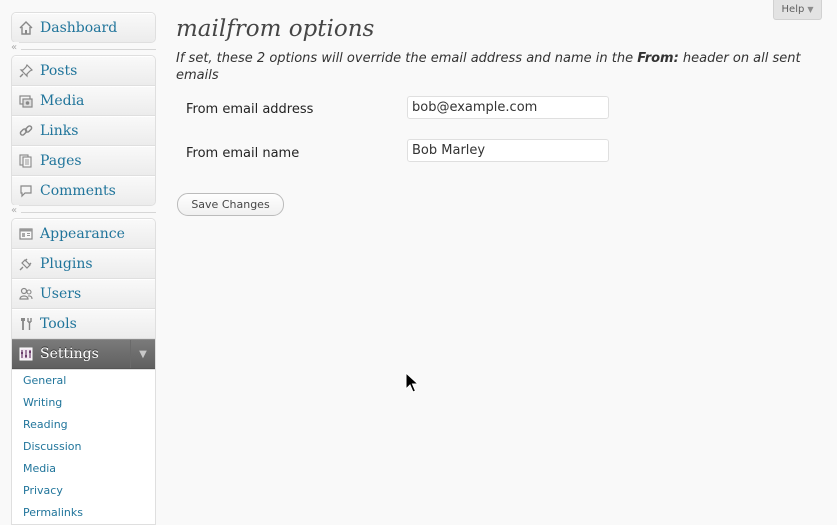 The image size is (837, 525). I want to click on menu-label-users: Users, so click(61, 294).